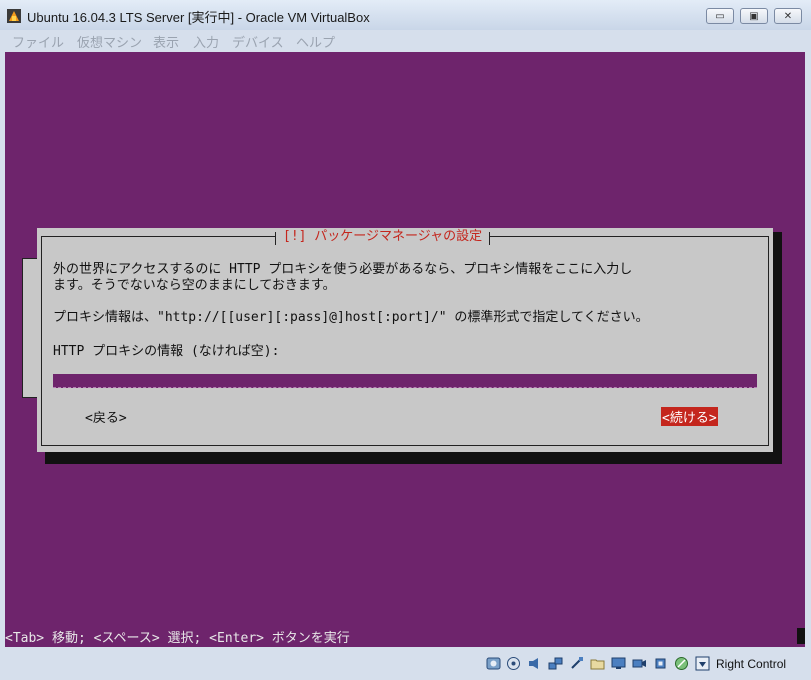 This screenshot has height=680, width=811. What do you see at coordinates (258, 41) in the screenshot?
I see `menu-devices: デバイス` at bounding box center [258, 41].